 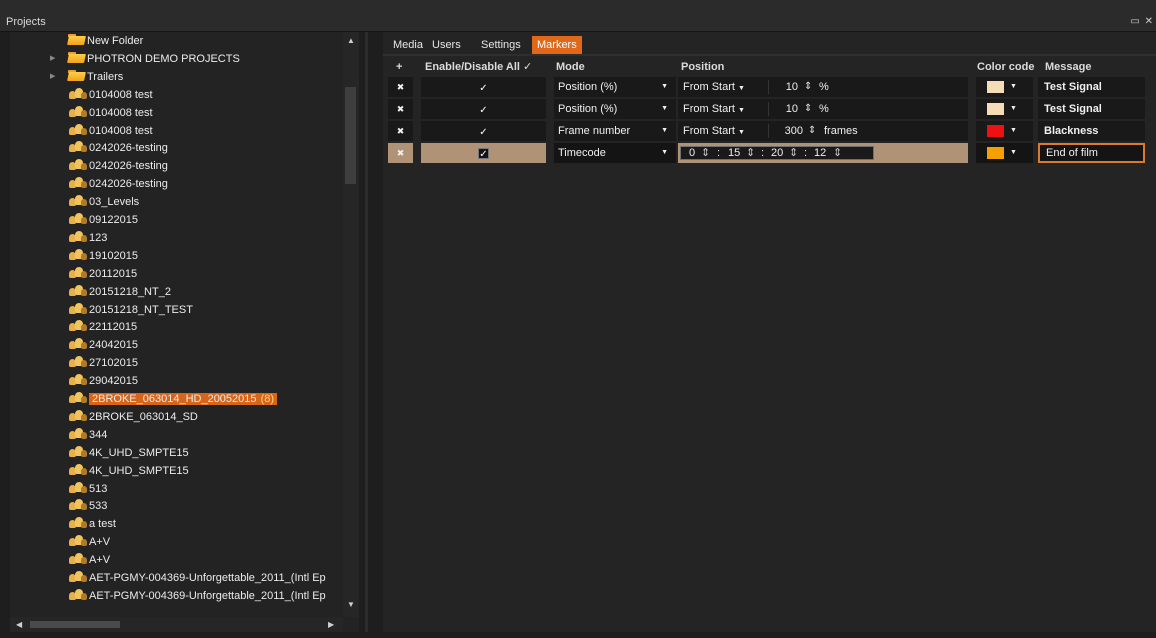 I want to click on tree-project-item: 27102015, so click(x=103, y=363).